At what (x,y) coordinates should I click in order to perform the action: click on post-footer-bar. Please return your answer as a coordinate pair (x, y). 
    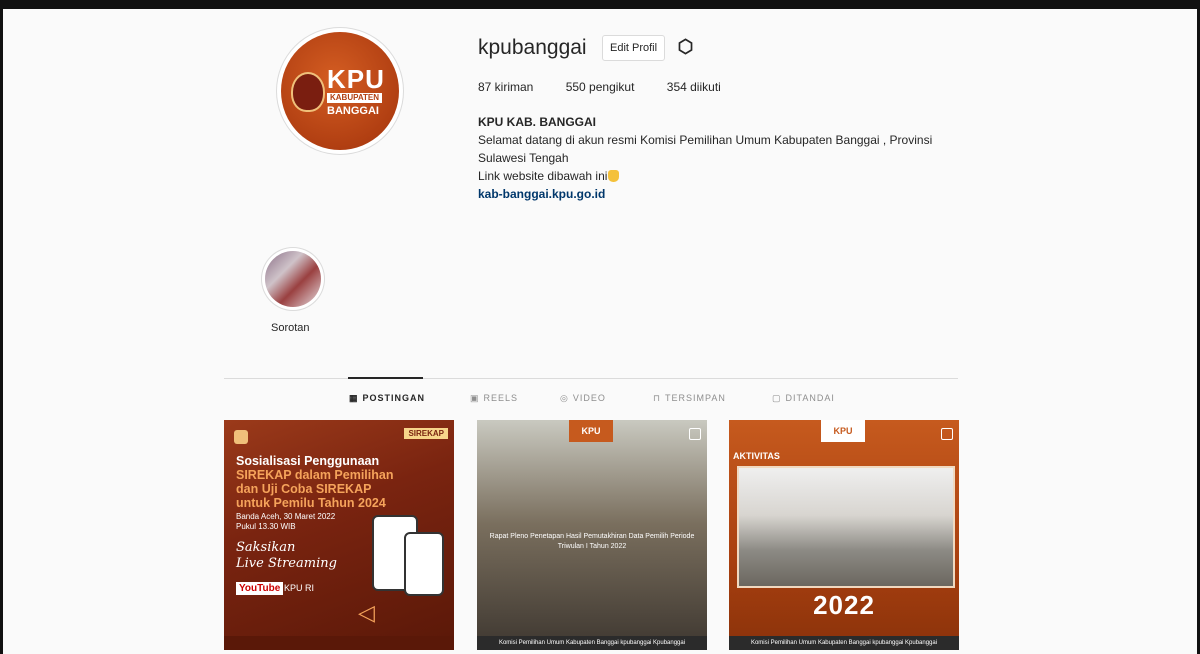
    Looking at the image, I should click on (339, 643).